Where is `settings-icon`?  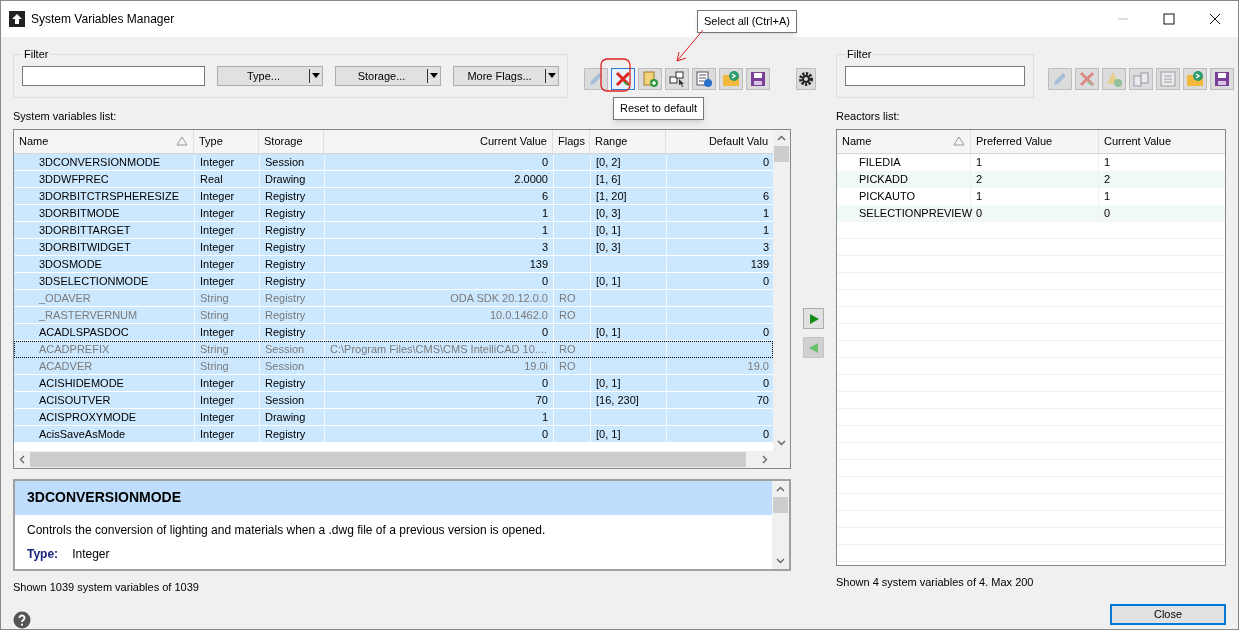 settings-icon is located at coordinates (806, 79).